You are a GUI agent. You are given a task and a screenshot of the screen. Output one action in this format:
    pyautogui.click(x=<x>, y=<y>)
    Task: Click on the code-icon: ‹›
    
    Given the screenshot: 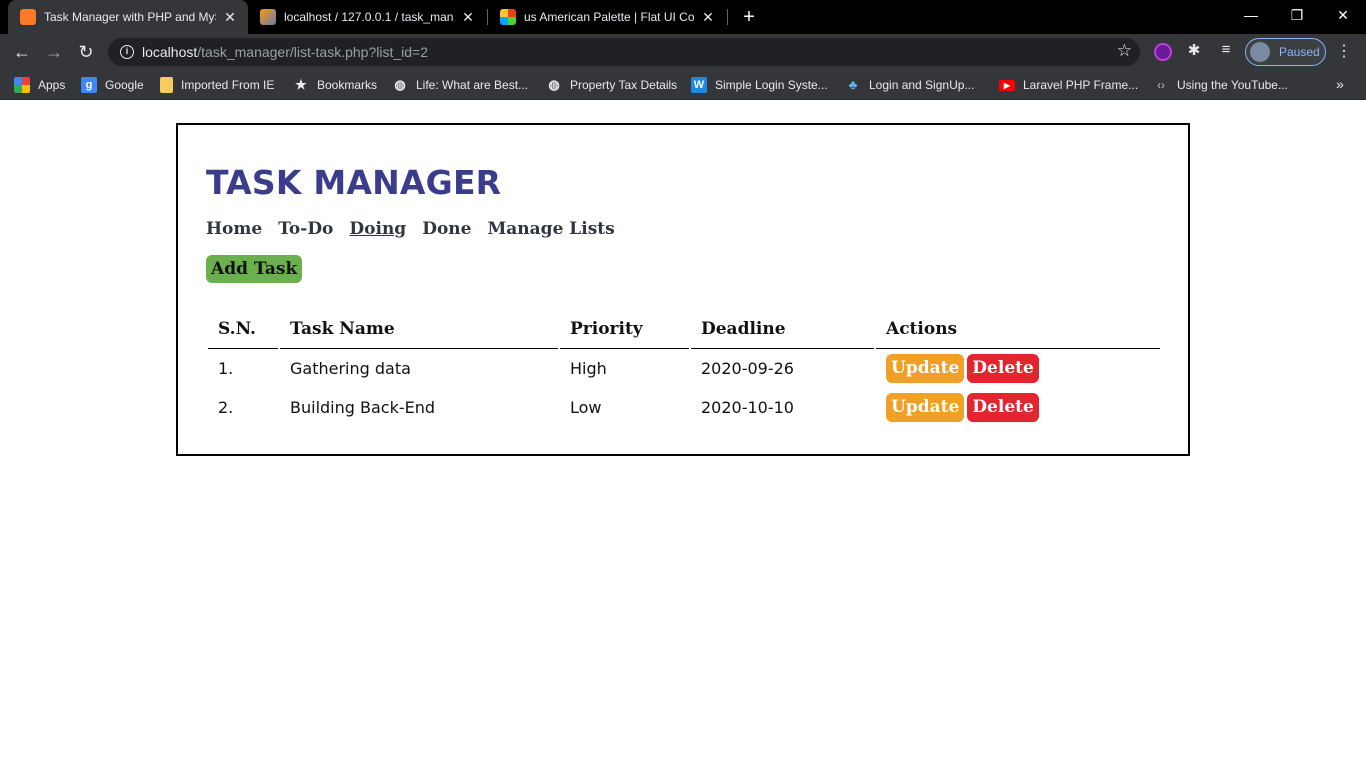 What is the action you would take?
    pyautogui.click(x=1161, y=85)
    